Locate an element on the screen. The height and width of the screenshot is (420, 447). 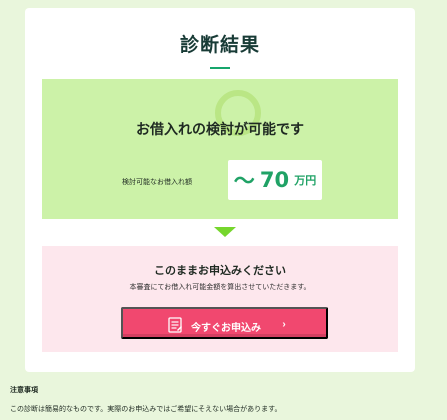
title-rule is located at coordinates (220, 68).